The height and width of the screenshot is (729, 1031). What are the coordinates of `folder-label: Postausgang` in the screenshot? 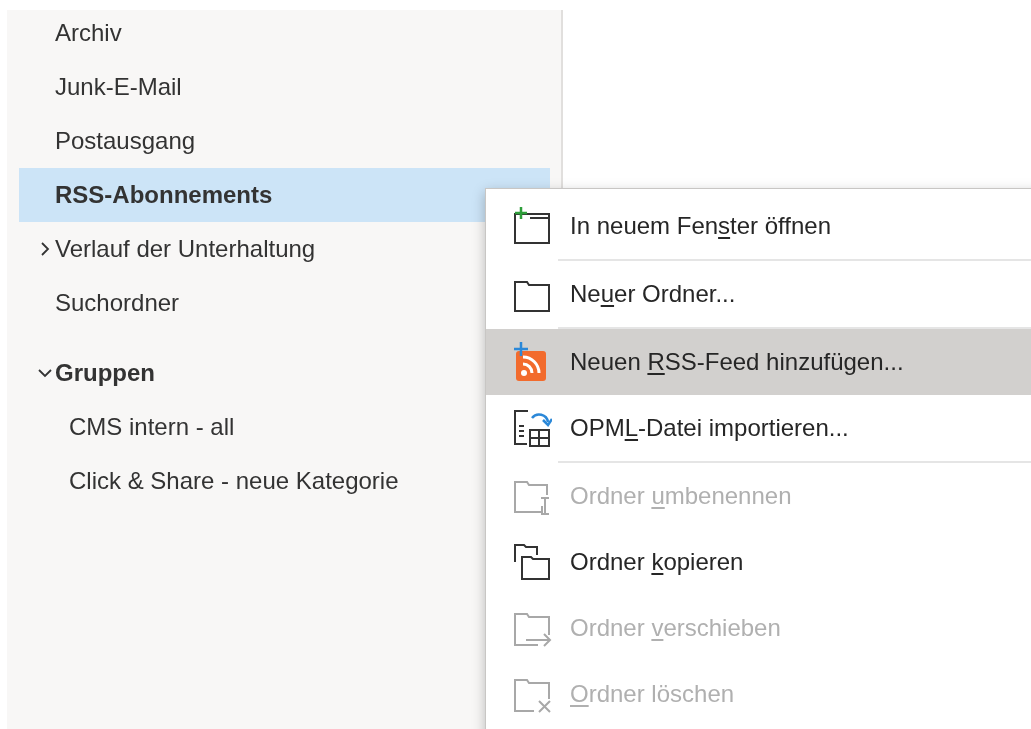 It's located at (125, 141).